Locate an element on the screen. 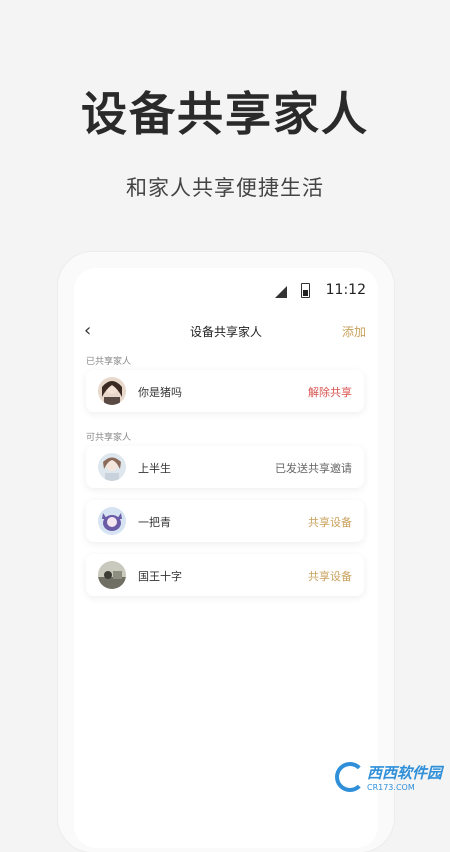 The height and width of the screenshot is (852, 450). watermark-brand: 西西软件园 is located at coordinates (404, 773).